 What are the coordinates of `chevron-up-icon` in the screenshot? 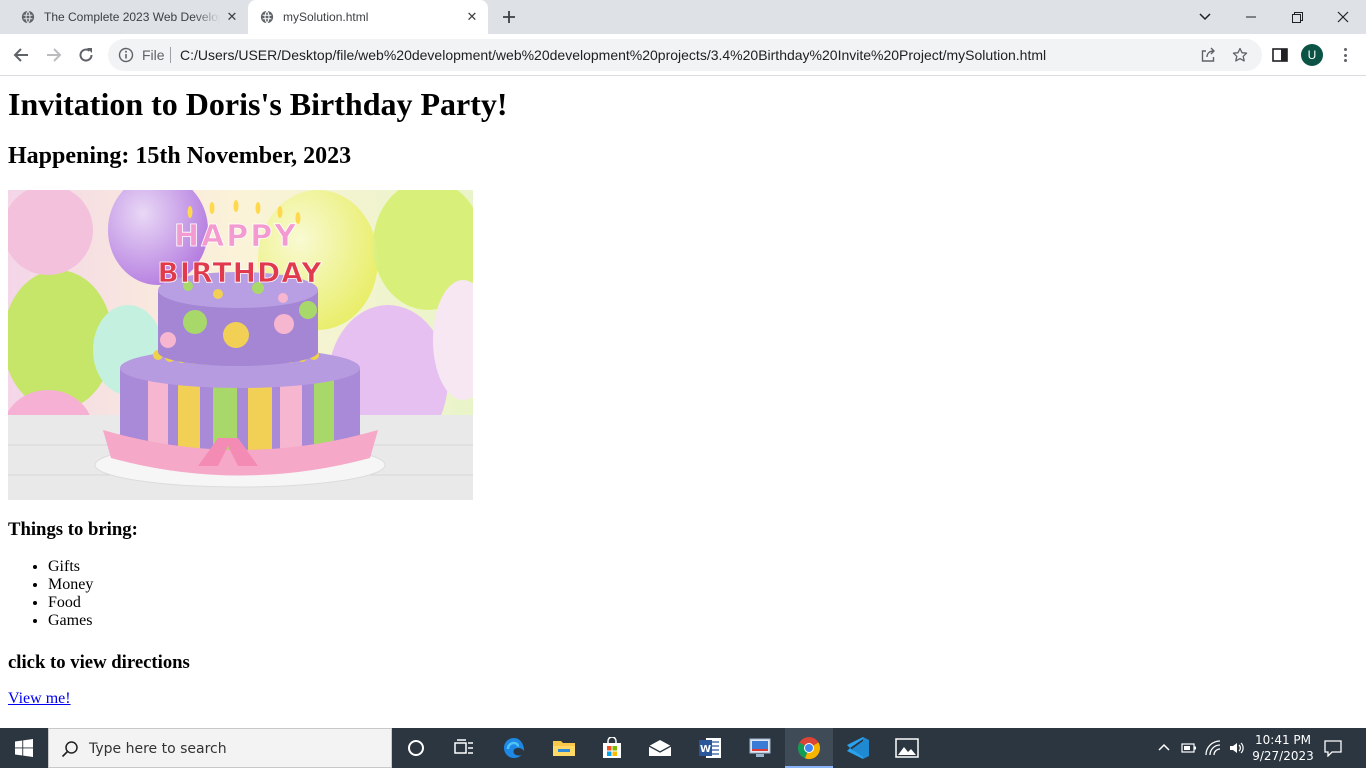 It's located at (1164, 748).